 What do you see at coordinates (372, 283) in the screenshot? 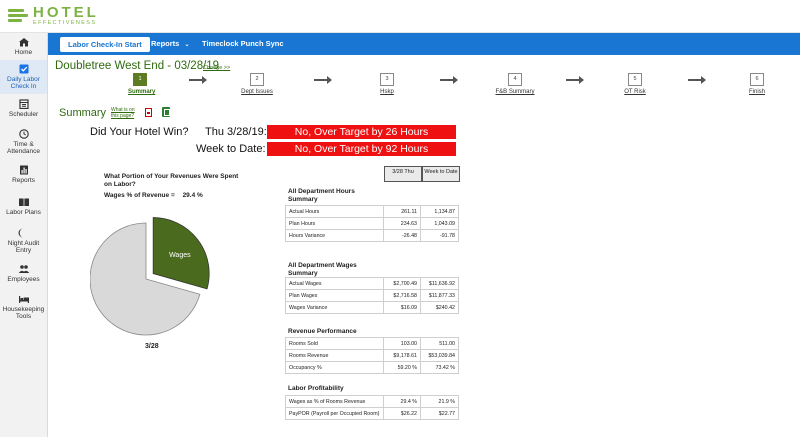
I see `table-row: Actual Wages $2,700.49 $11,636.92` at bounding box center [372, 283].